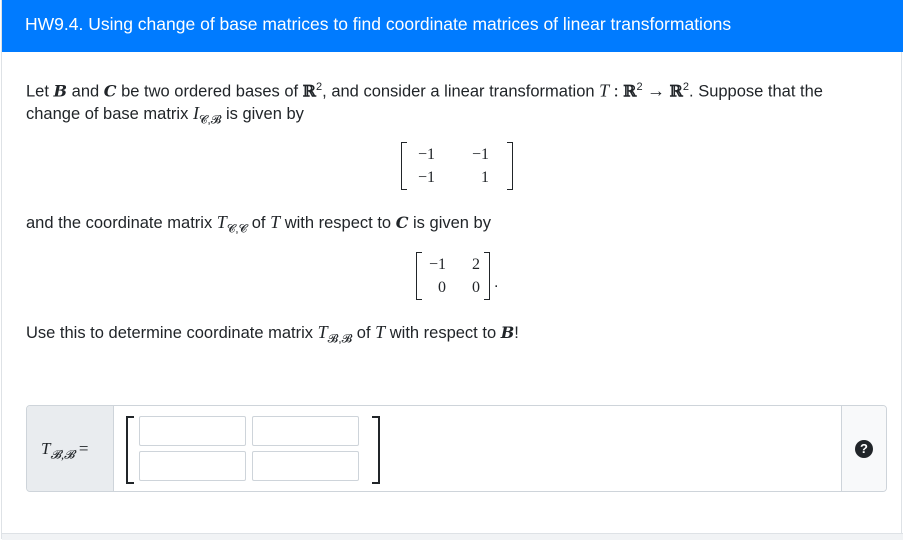 Image resolution: width=903 pixels, height=540 pixels. What do you see at coordinates (170, 333) in the screenshot?
I see `text: Use this to determine coordinate matrix` at bounding box center [170, 333].